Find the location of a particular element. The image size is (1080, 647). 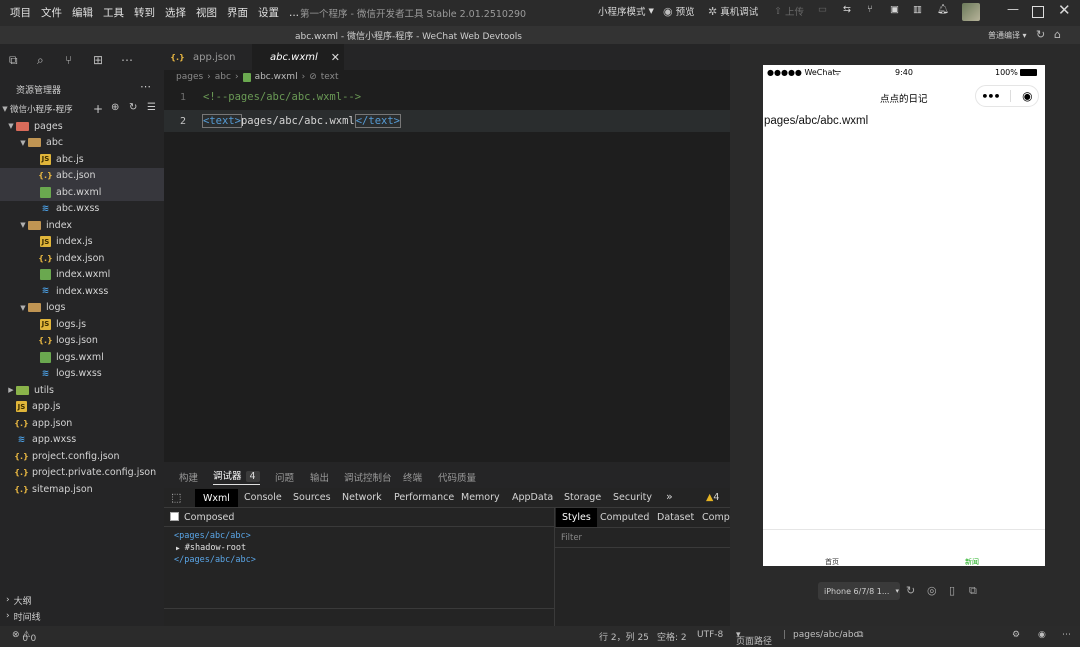

tab-code-quality: 代码质量 is located at coordinates (457, 477).